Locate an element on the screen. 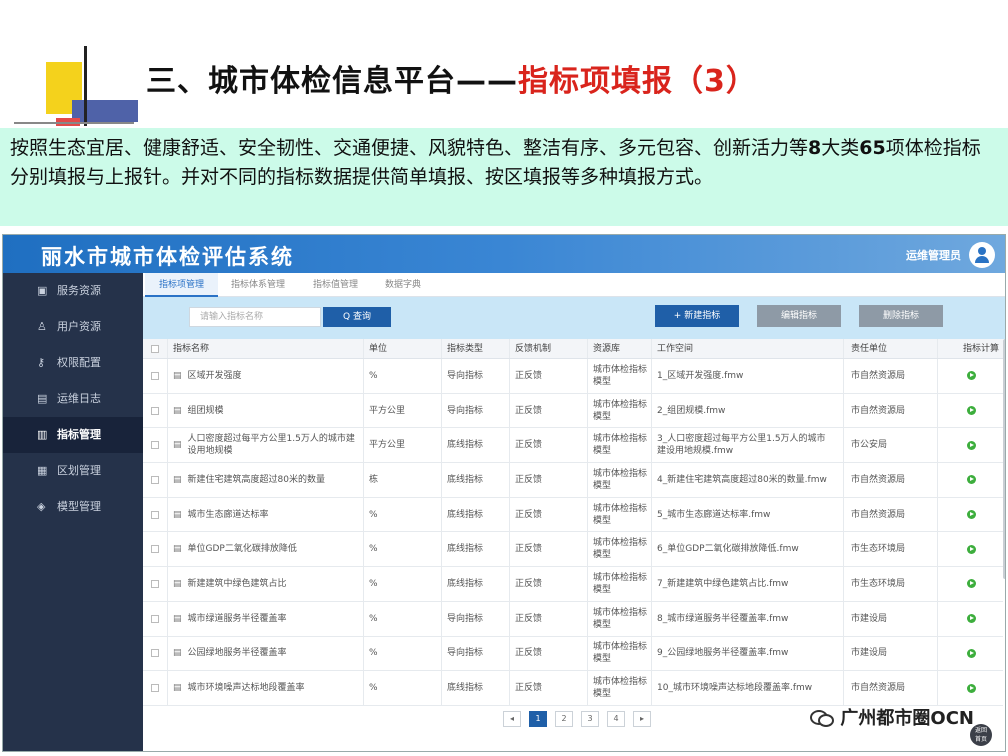 The width and height of the screenshot is (1008, 756). indicator-name: 组团规模 is located at coordinates (205, 410).